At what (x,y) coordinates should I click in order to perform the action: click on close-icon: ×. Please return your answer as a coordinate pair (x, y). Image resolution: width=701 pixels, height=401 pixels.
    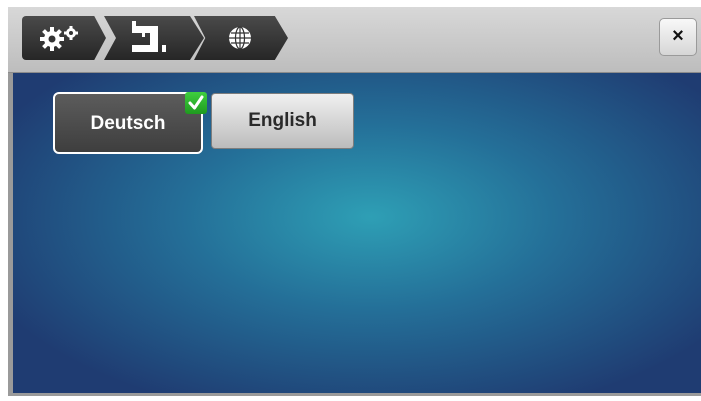
    Looking at the image, I should click on (678, 36).